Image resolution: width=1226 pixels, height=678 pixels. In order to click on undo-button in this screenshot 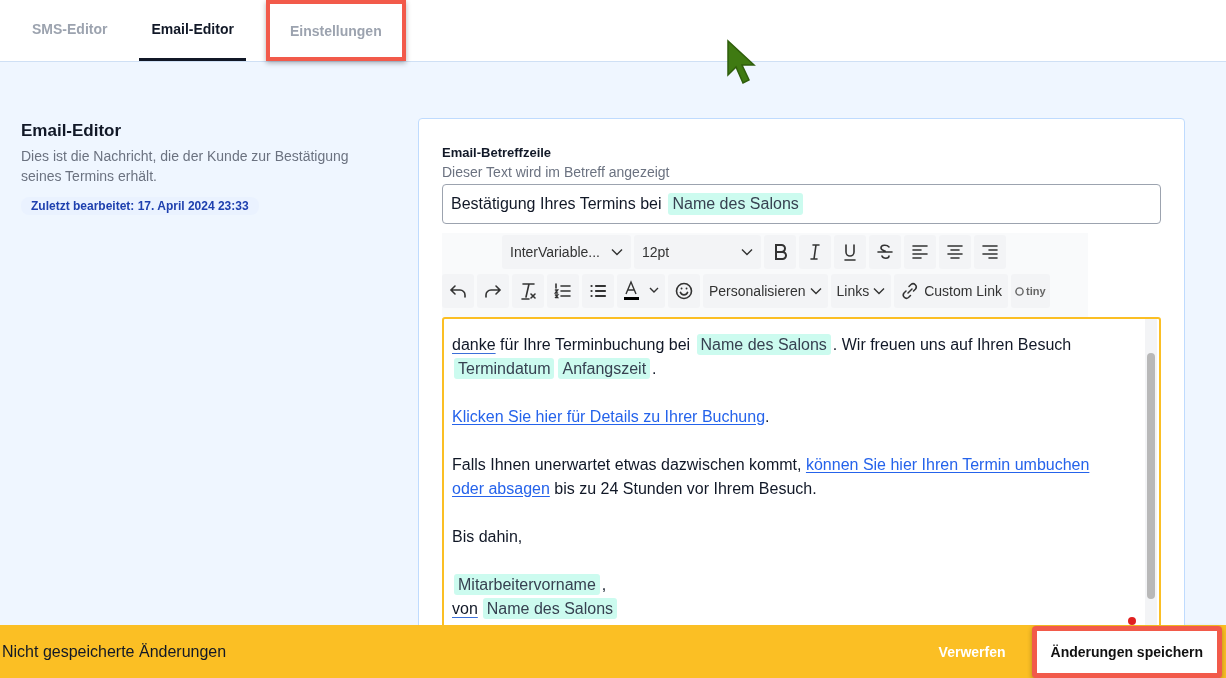, I will do `click(458, 291)`.